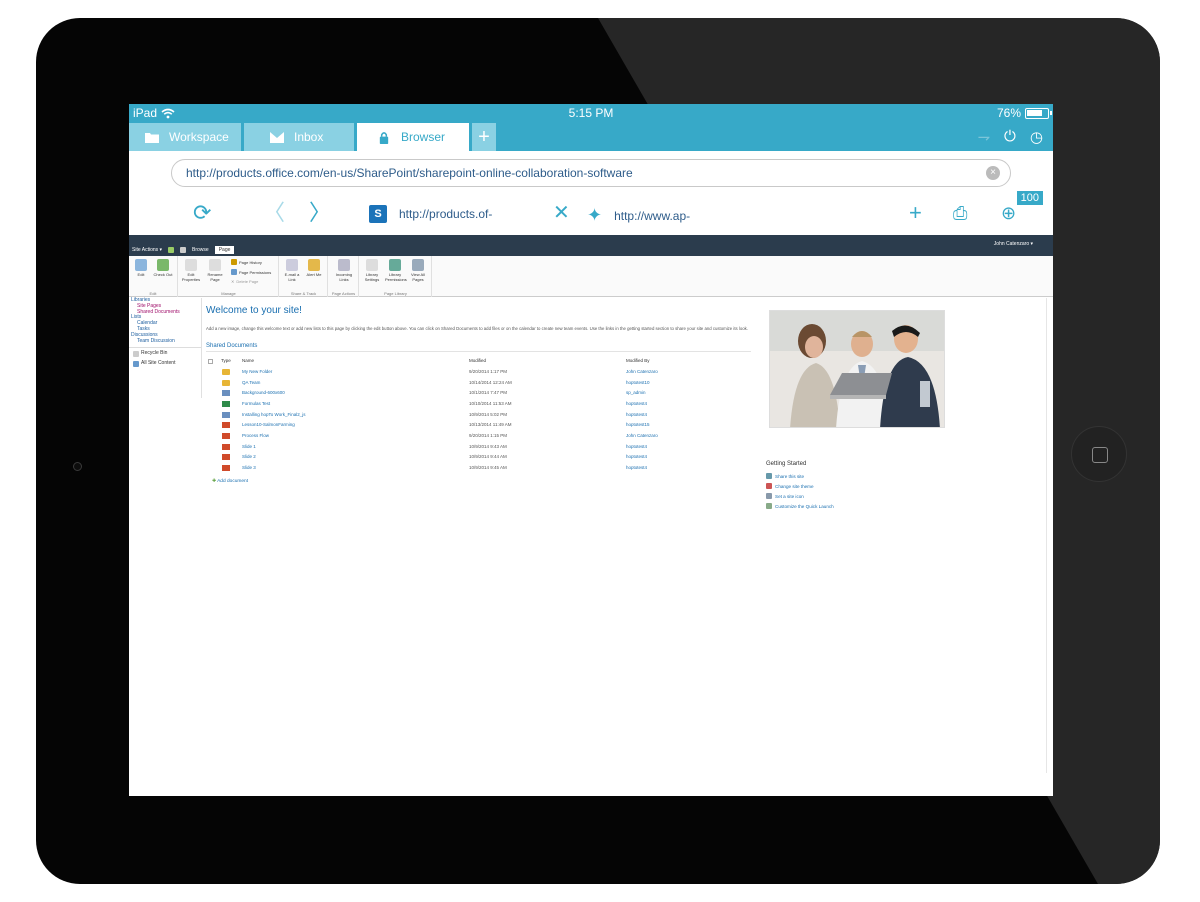  I want to click on check-out-button: Check Out, so click(163, 268).